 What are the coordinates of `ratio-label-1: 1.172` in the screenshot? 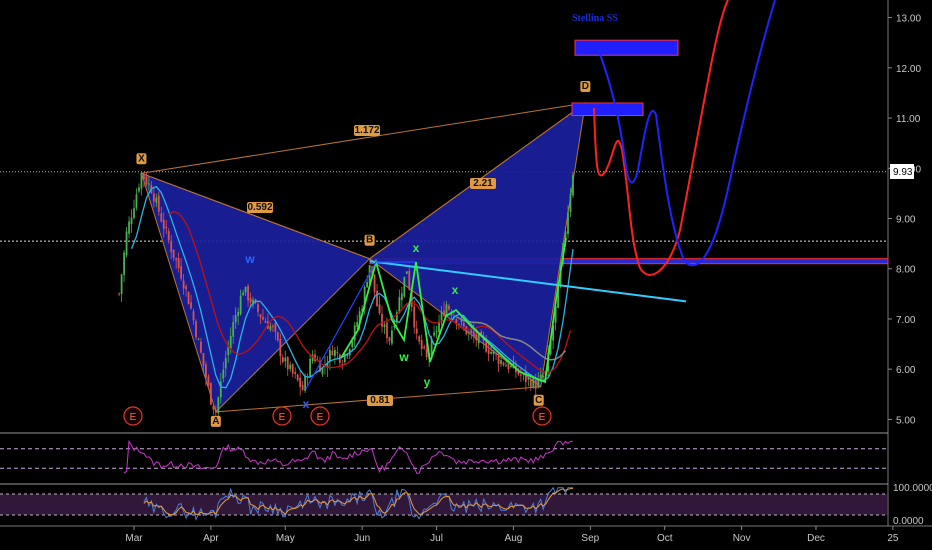 It's located at (366, 130).